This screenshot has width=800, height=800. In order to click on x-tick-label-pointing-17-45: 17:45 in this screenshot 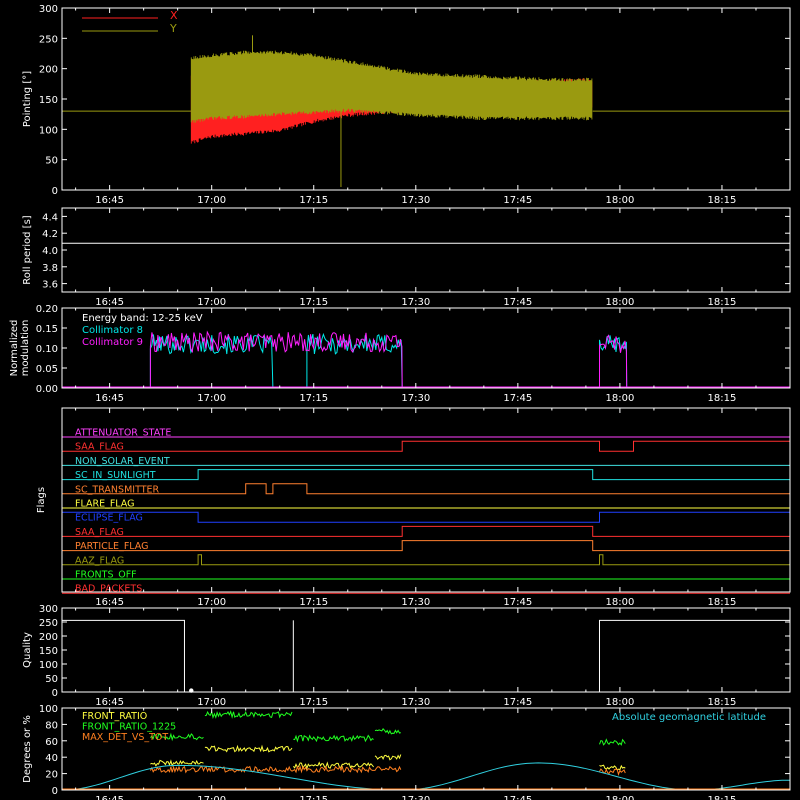, I will do `click(517, 200)`.